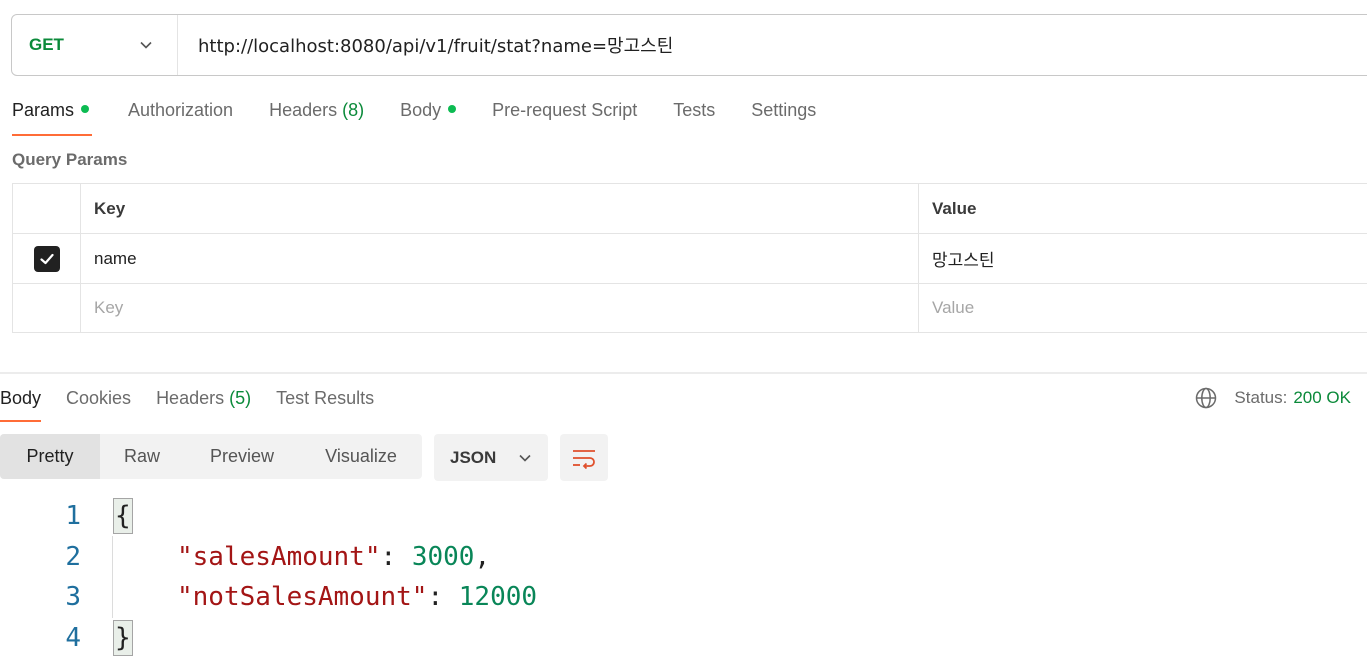 The width and height of the screenshot is (1367, 667). I want to click on param-checkbox, so click(46, 258).